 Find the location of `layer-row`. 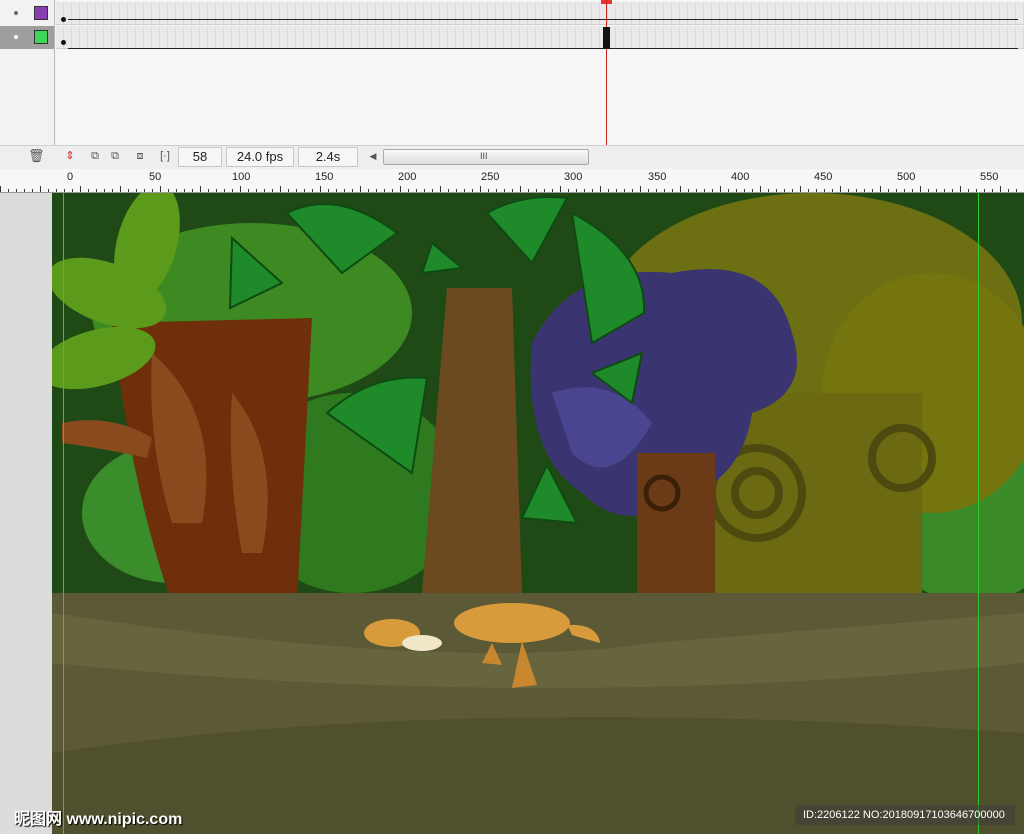

layer-row is located at coordinates (27, 13).